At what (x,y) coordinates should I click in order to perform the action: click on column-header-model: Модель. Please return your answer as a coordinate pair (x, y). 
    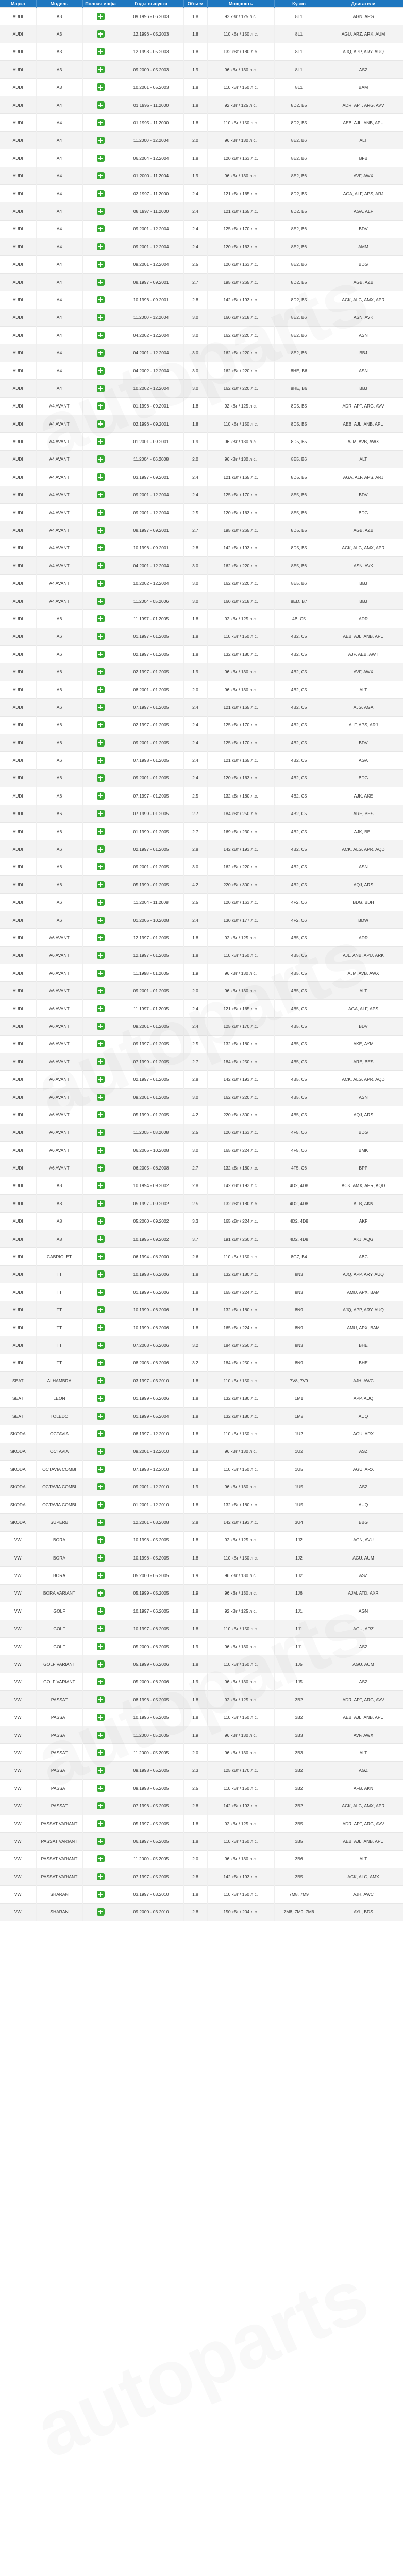
    Looking at the image, I should click on (60, 4).